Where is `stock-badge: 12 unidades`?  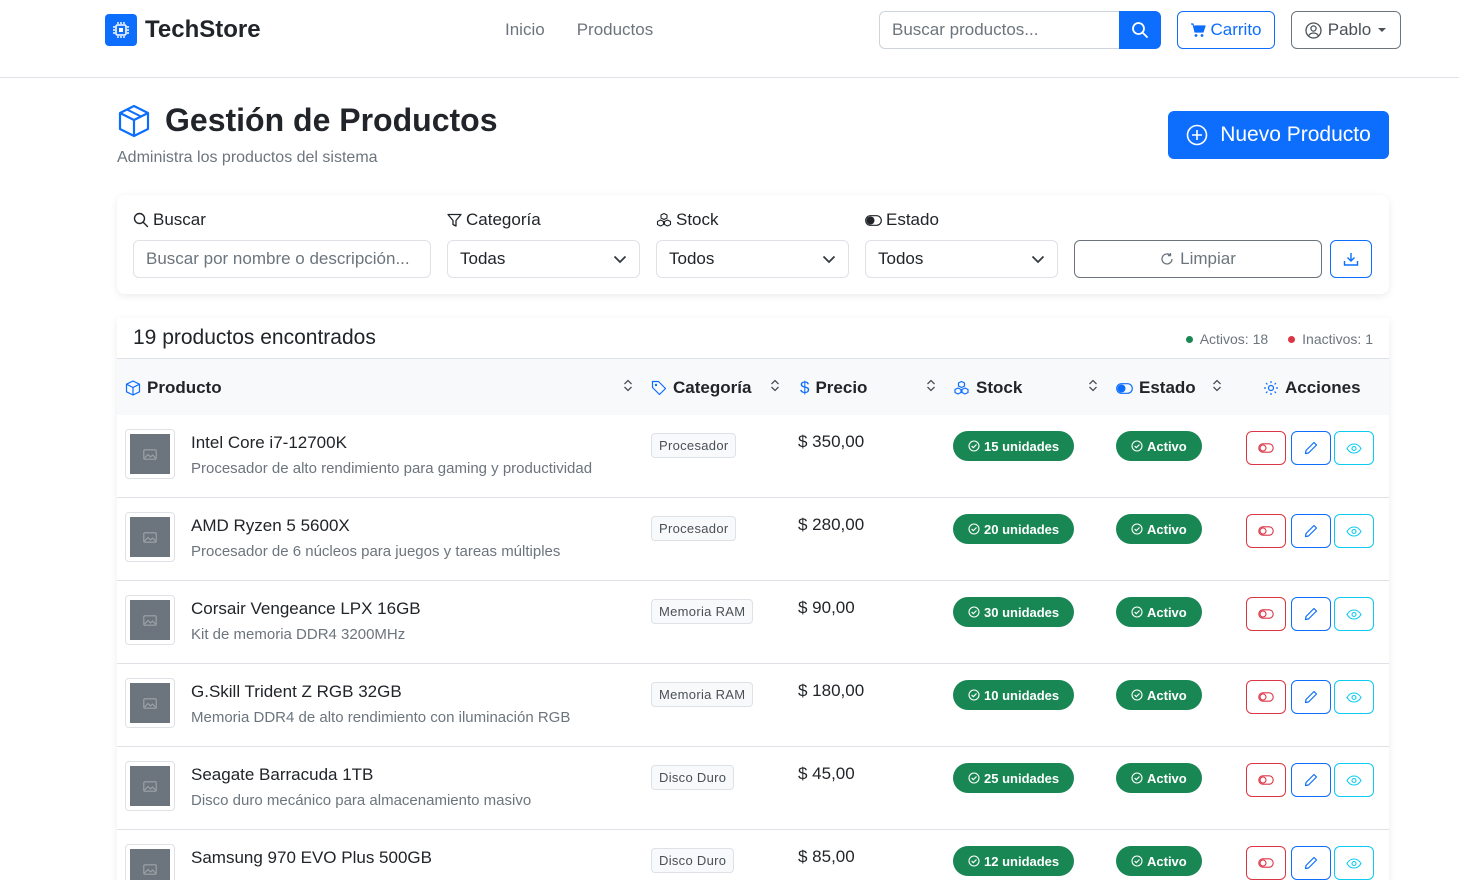
stock-badge: 12 unidades is located at coordinates (1014, 861).